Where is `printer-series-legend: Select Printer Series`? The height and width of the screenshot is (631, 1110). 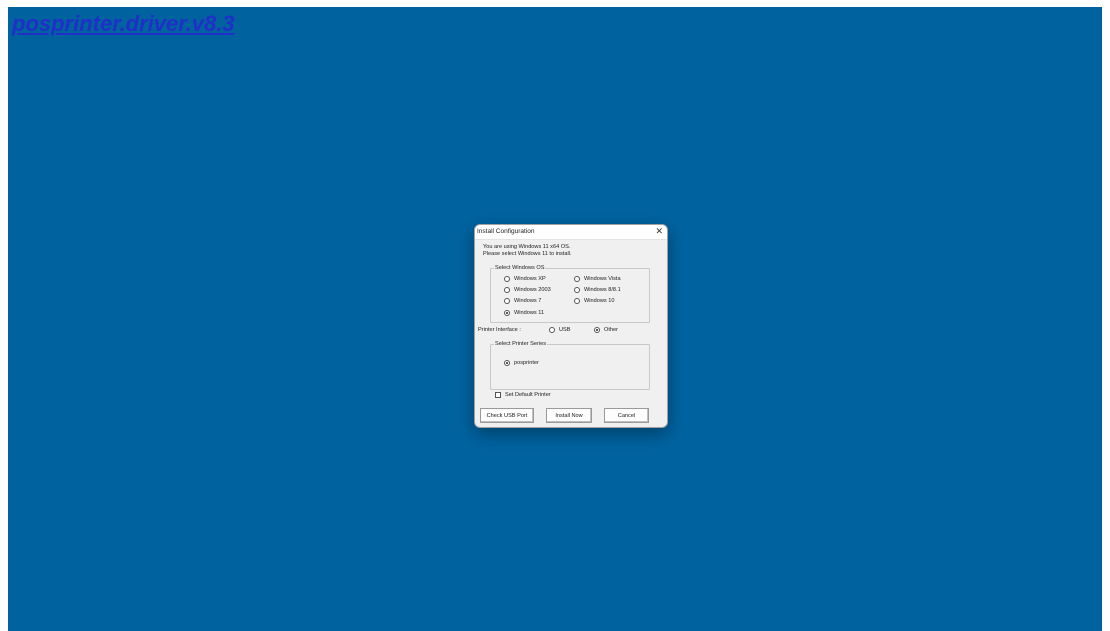 printer-series-legend: Select Printer Series is located at coordinates (520, 344).